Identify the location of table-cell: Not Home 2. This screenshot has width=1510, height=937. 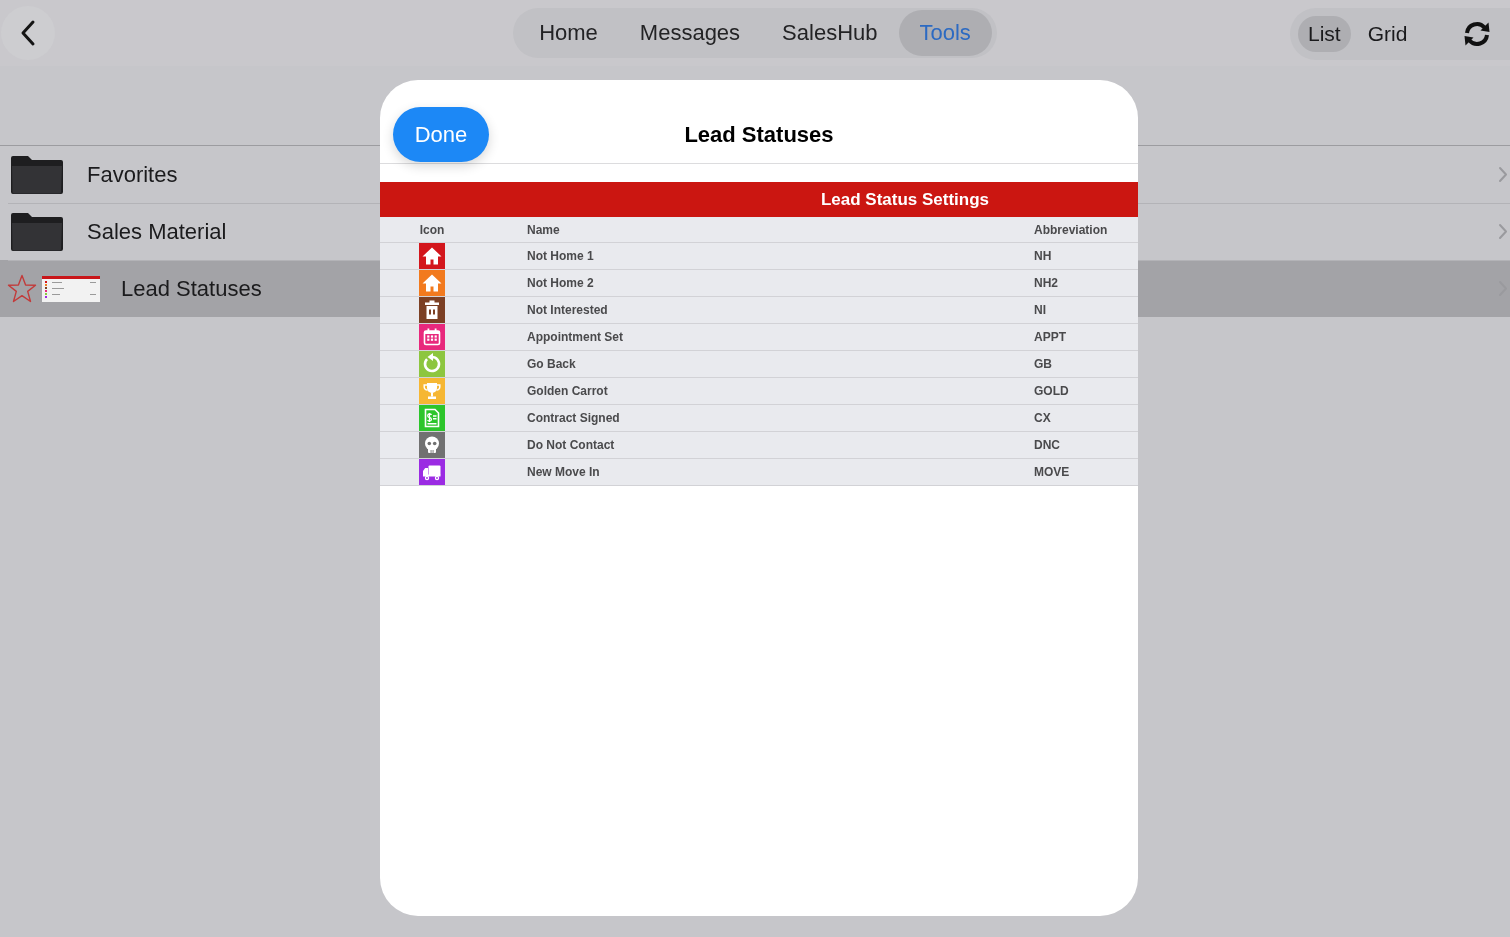
(560, 283).